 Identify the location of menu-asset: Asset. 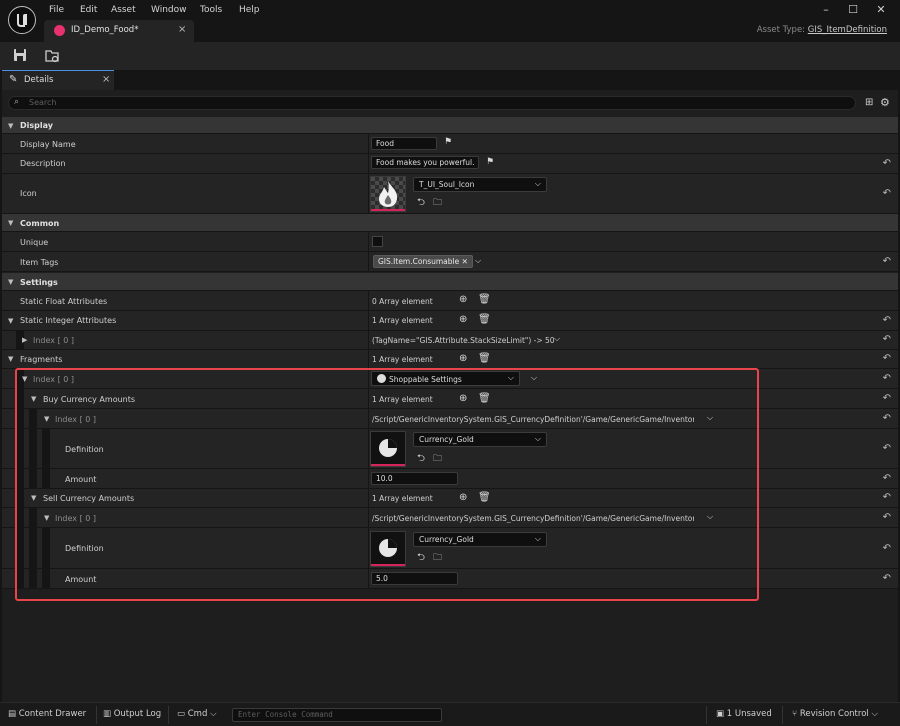
(123, 10).